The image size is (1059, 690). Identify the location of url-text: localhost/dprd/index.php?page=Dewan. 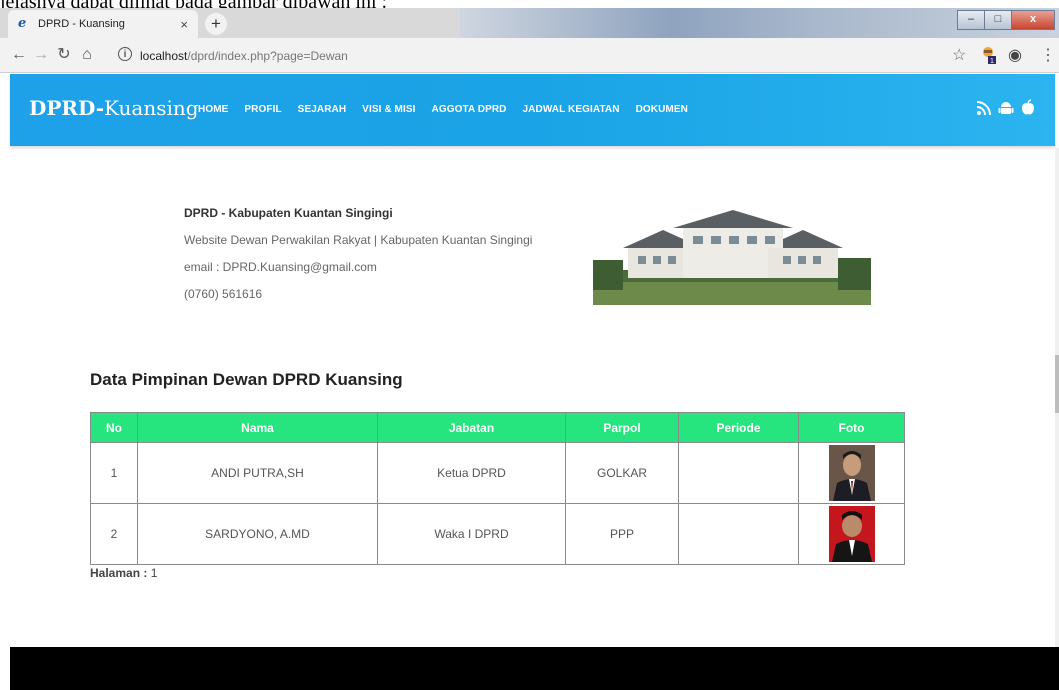
(244, 56).